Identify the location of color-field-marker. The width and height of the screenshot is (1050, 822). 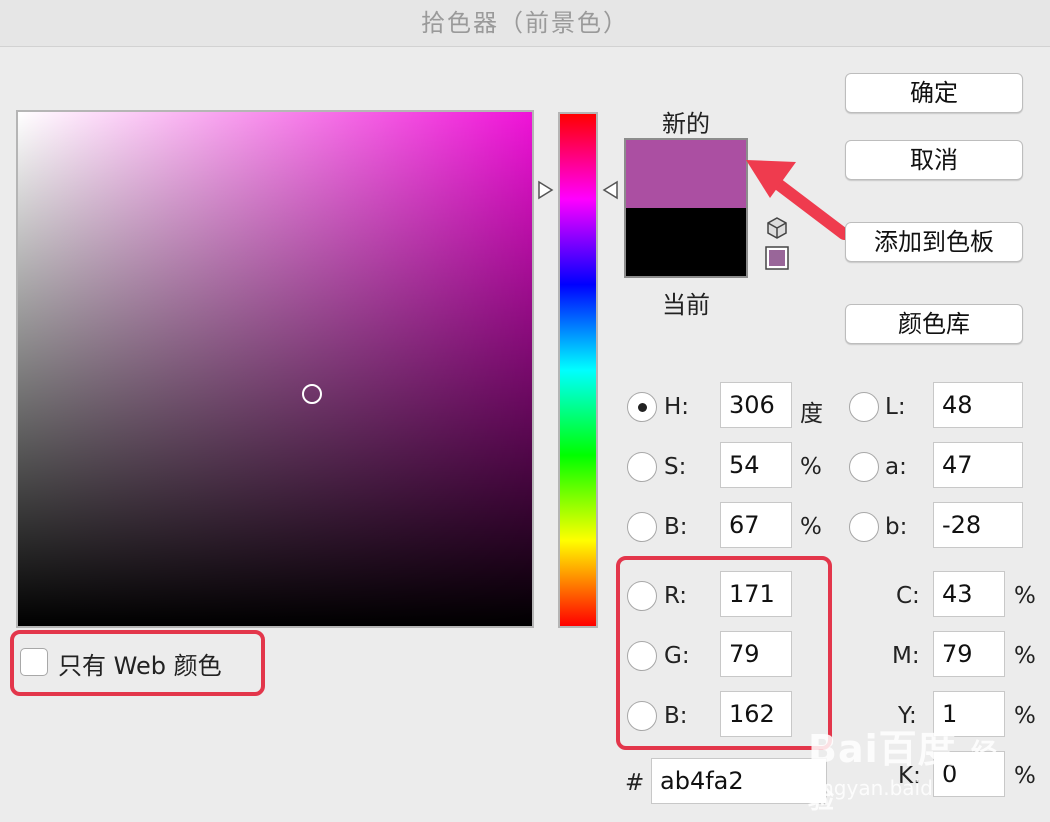
(312, 394).